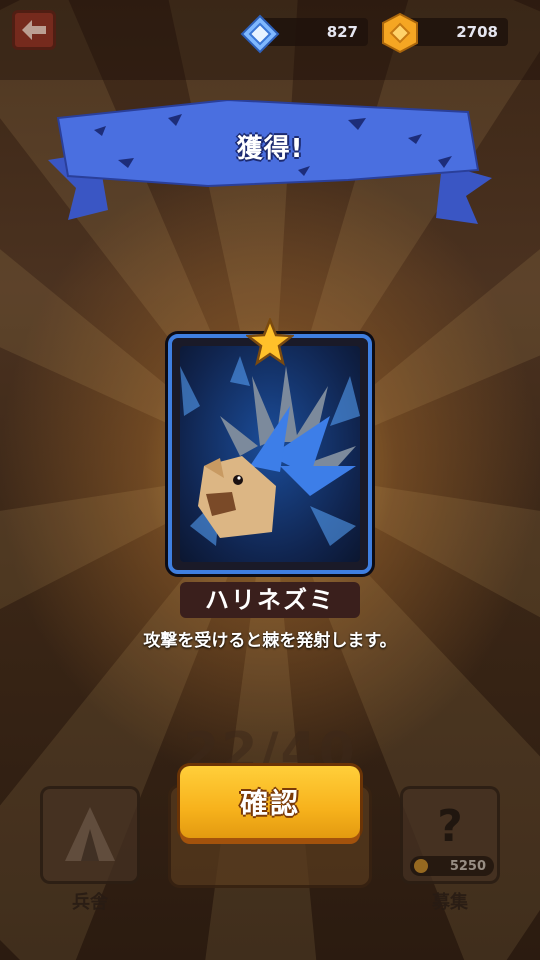 The height and width of the screenshot is (960, 540). What do you see at coordinates (467, 866) in the screenshot?
I see `recruit-price-value: 5250` at bounding box center [467, 866].